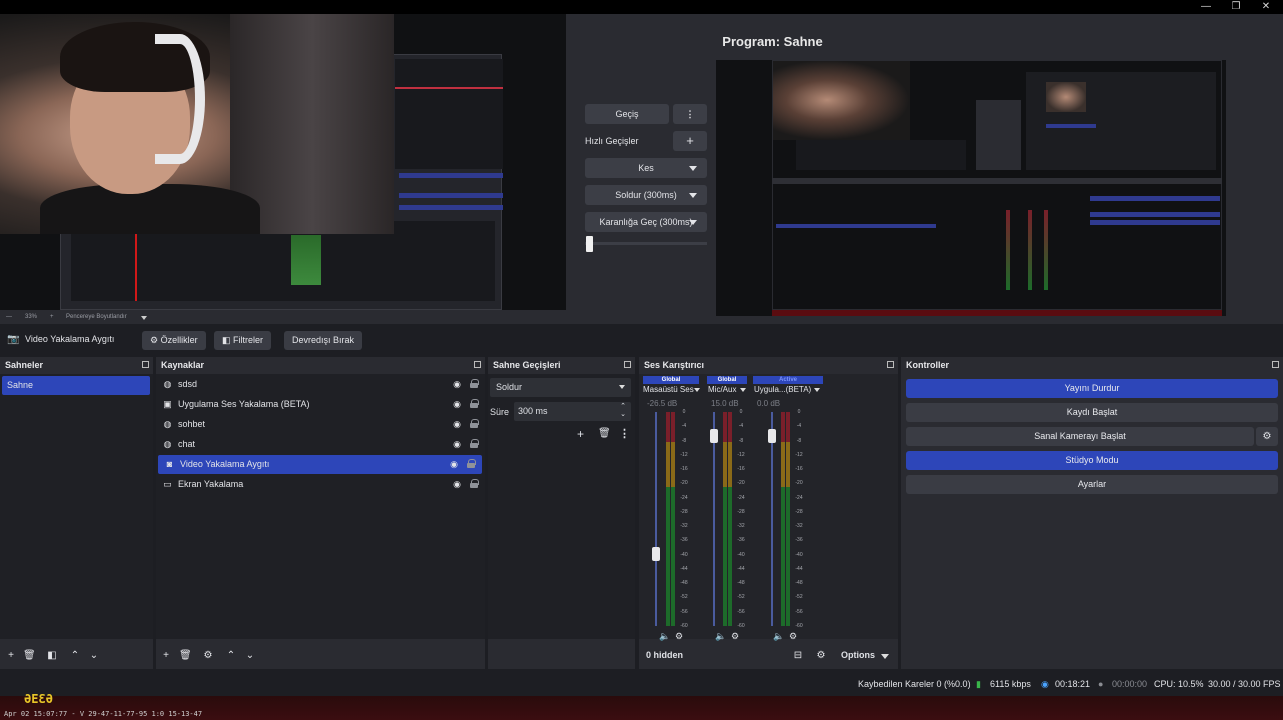 Image resolution: width=1283 pixels, height=720 pixels. I want to click on filter-icon: ◧, so click(52, 656).